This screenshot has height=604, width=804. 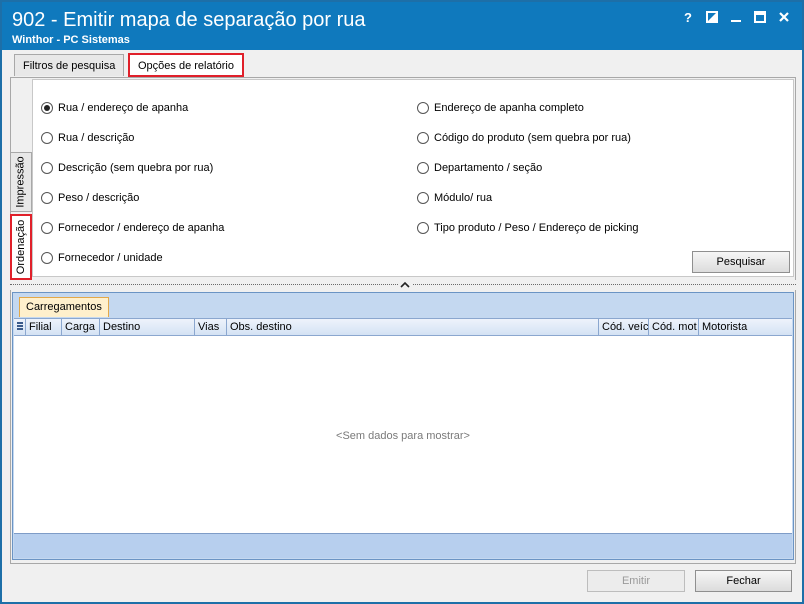 What do you see at coordinates (141, 228) in the screenshot?
I see `radio-label: Fornecedor / endereço de apanha` at bounding box center [141, 228].